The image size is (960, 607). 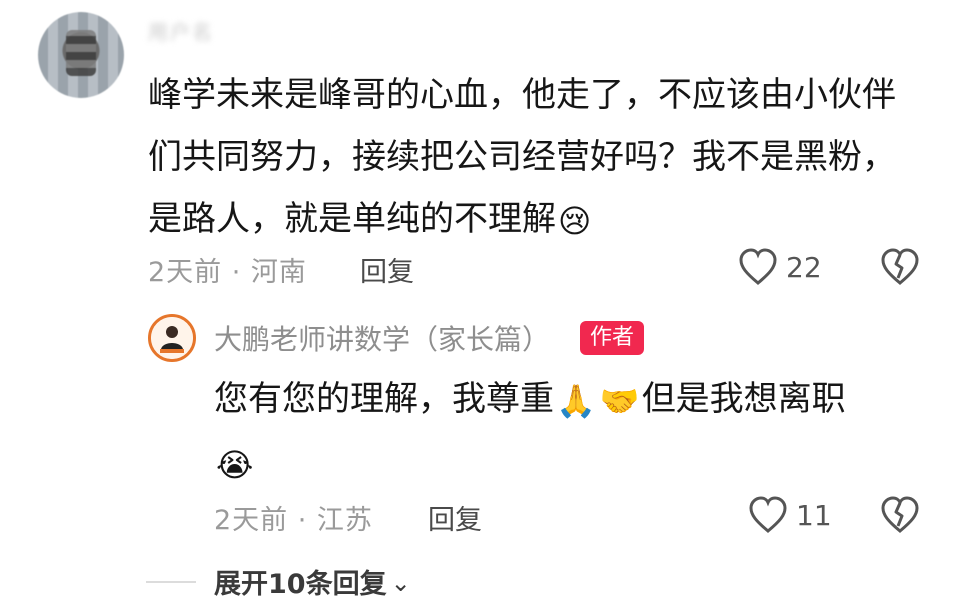 I want to click on reply-body-part1: 您有您的理解，我尊重, so click(x=384, y=399).